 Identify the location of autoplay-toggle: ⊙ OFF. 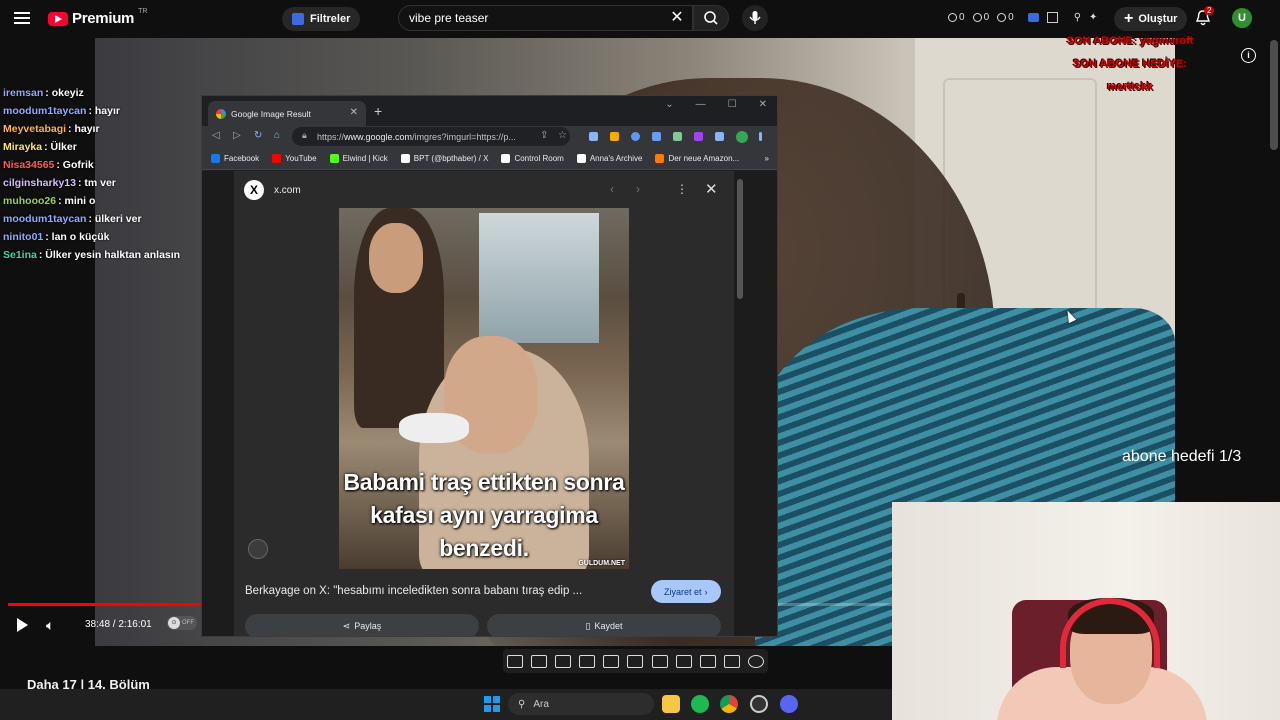
(182, 623).